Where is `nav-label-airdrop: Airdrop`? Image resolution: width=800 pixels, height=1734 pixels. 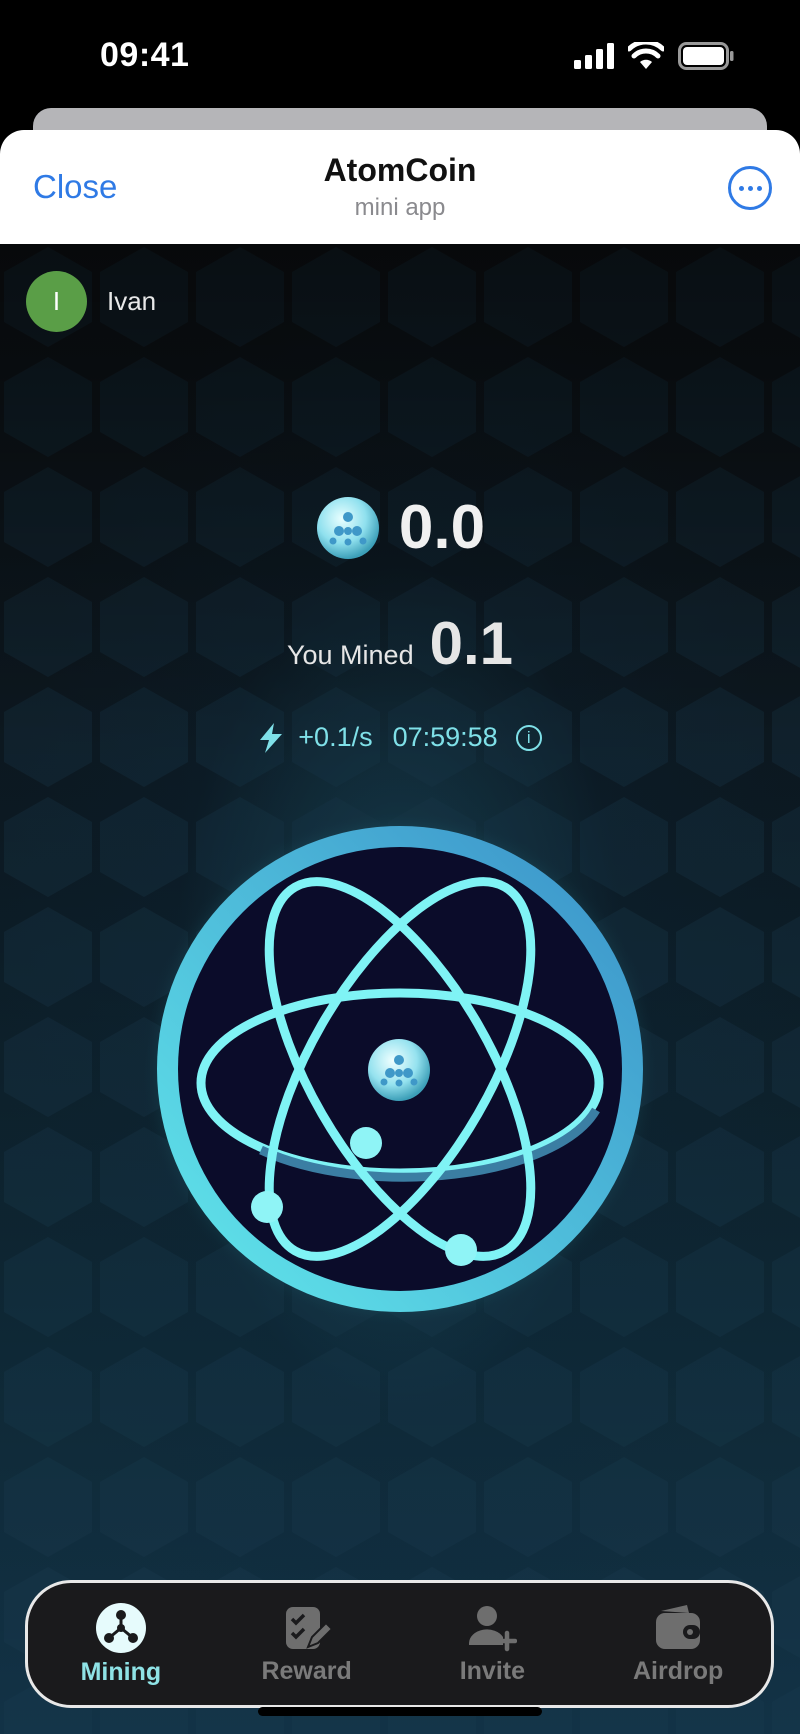
nav-label-airdrop: Airdrop is located at coordinates (678, 1670).